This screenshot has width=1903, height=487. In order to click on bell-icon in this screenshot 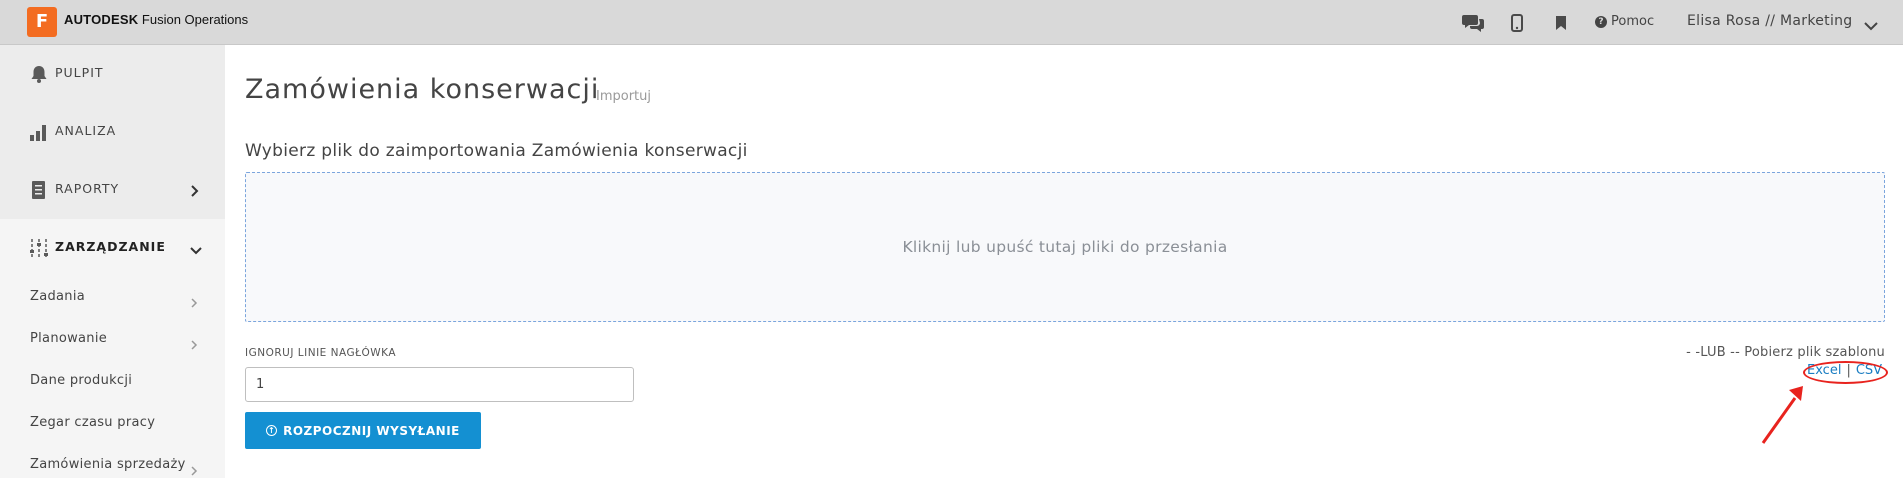, I will do `click(39, 74)`.